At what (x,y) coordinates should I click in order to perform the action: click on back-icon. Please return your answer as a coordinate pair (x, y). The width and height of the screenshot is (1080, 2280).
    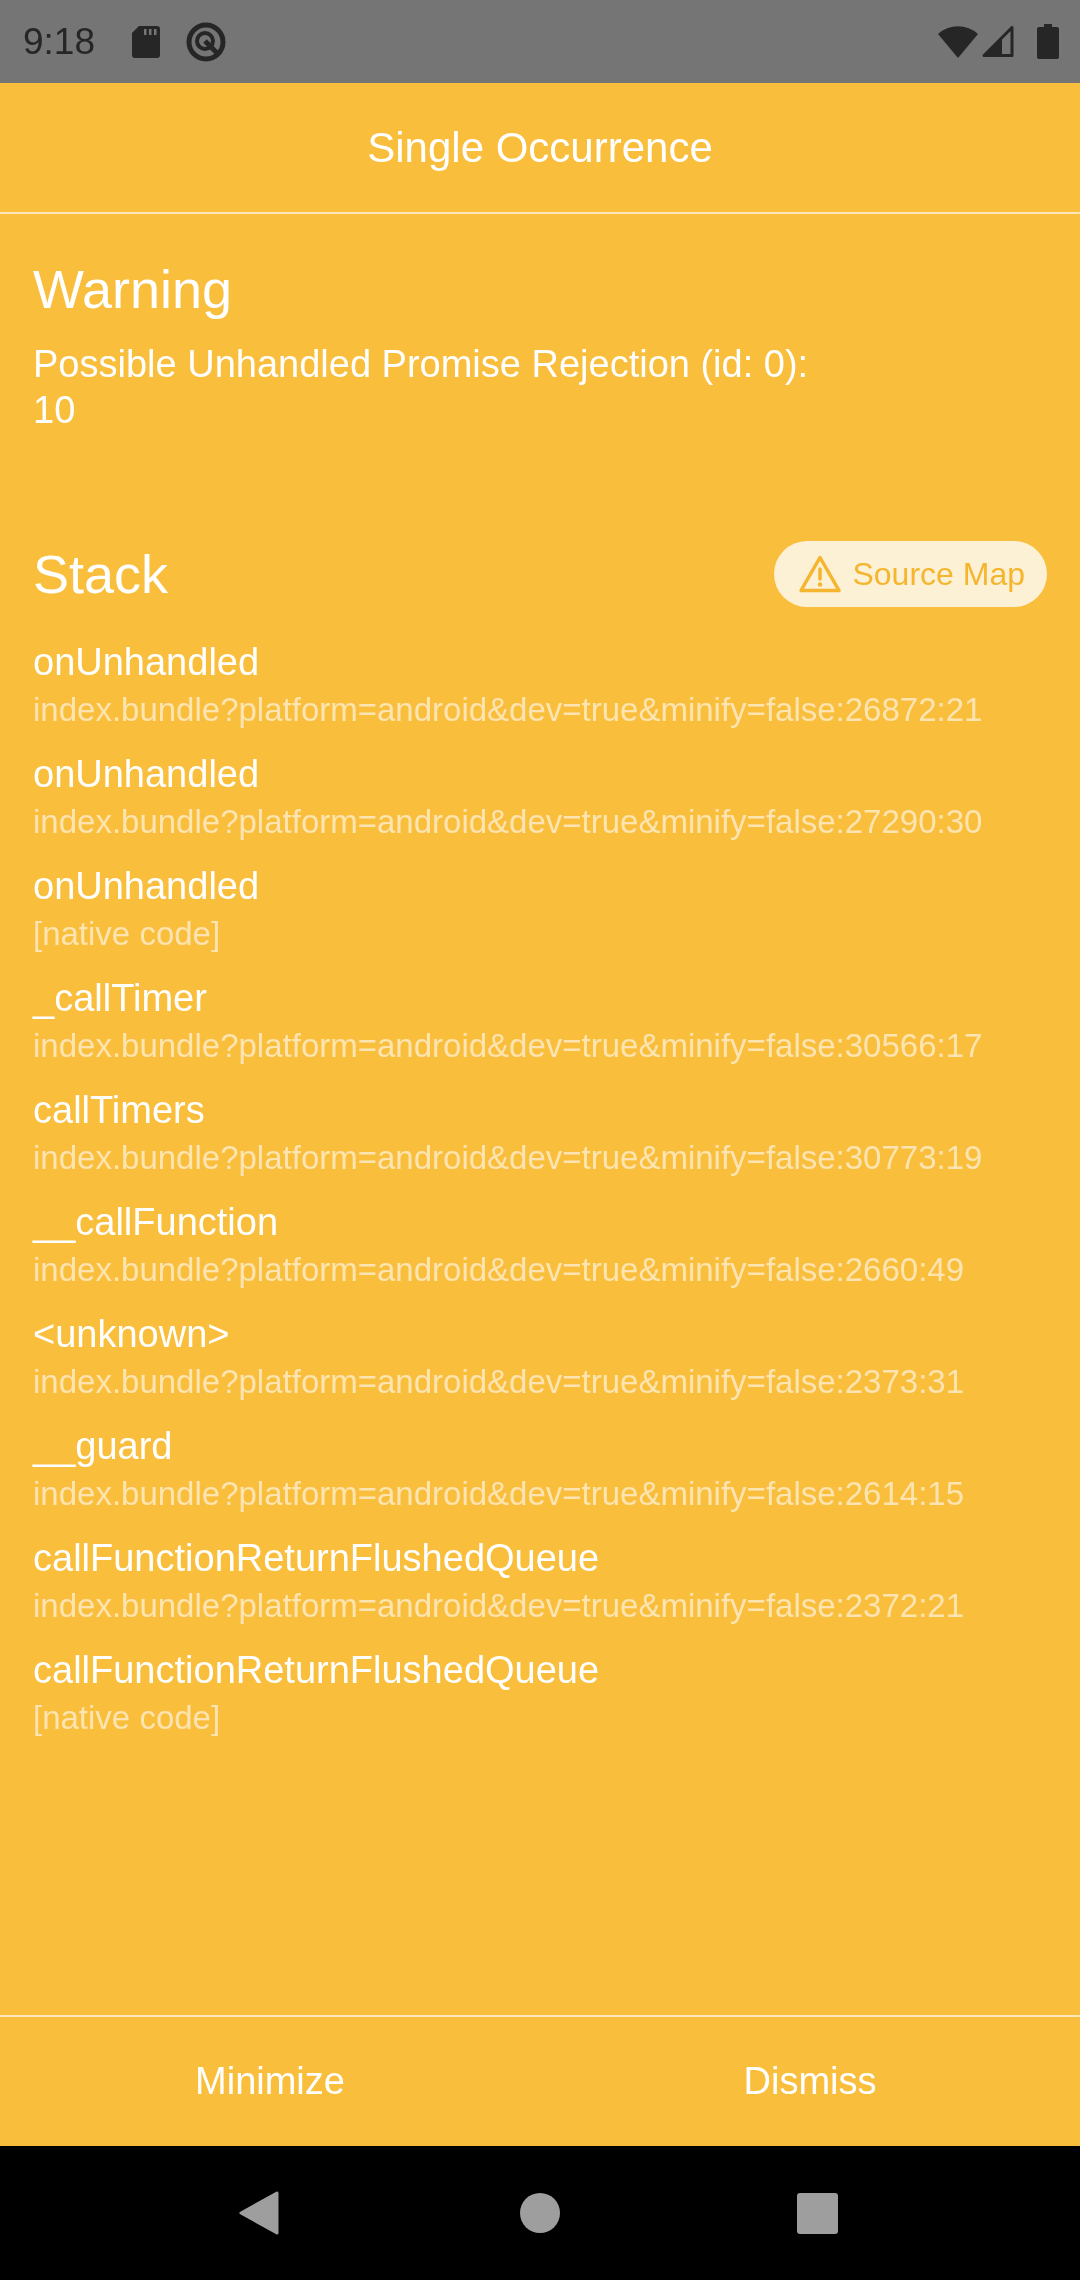
    Looking at the image, I should click on (259, 2213).